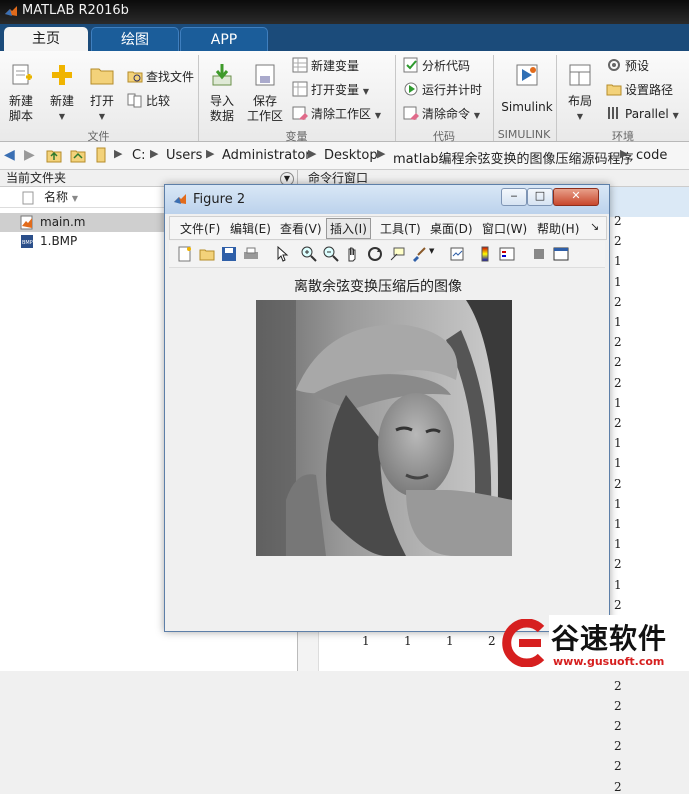 This screenshot has height=794, width=689. Describe the element at coordinates (457, 254) in the screenshot. I see `link-plot-icon` at that location.